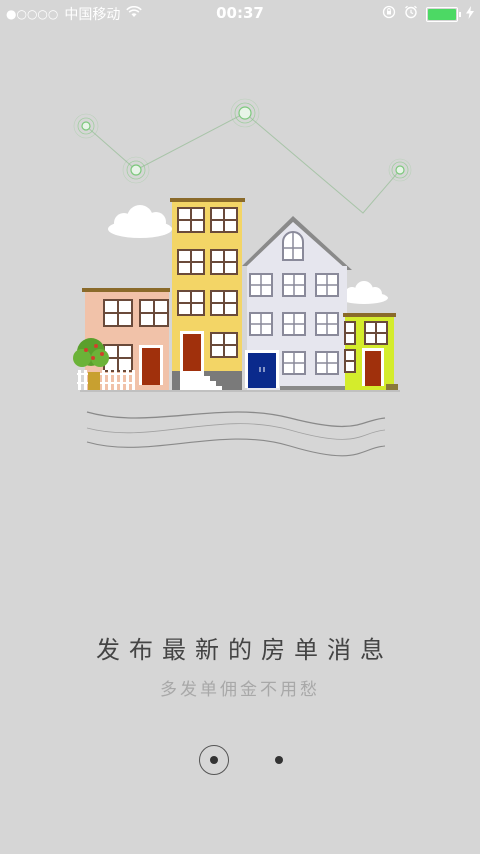 This screenshot has height=854, width=480. I want to click on yellow-building, so click(207, 294).